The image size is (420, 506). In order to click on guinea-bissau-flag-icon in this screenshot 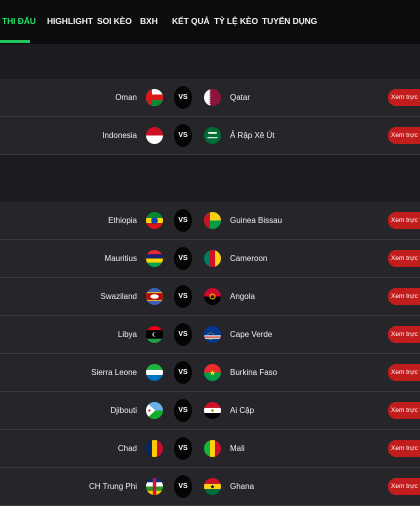, I will do `click(212, 220)`.